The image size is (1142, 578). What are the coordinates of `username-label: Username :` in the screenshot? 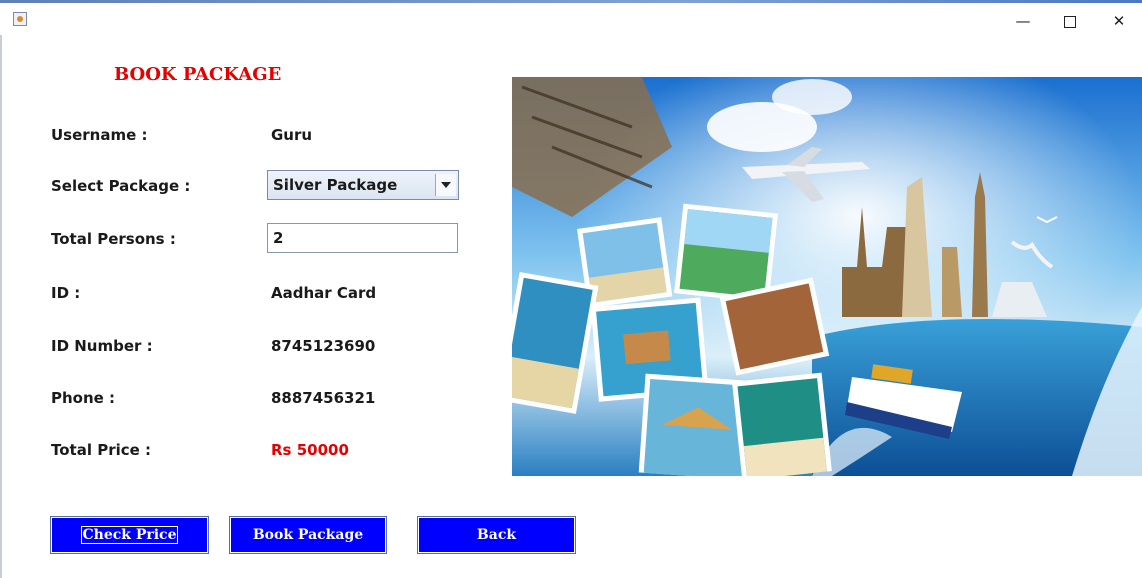 It's located at (99, 135).